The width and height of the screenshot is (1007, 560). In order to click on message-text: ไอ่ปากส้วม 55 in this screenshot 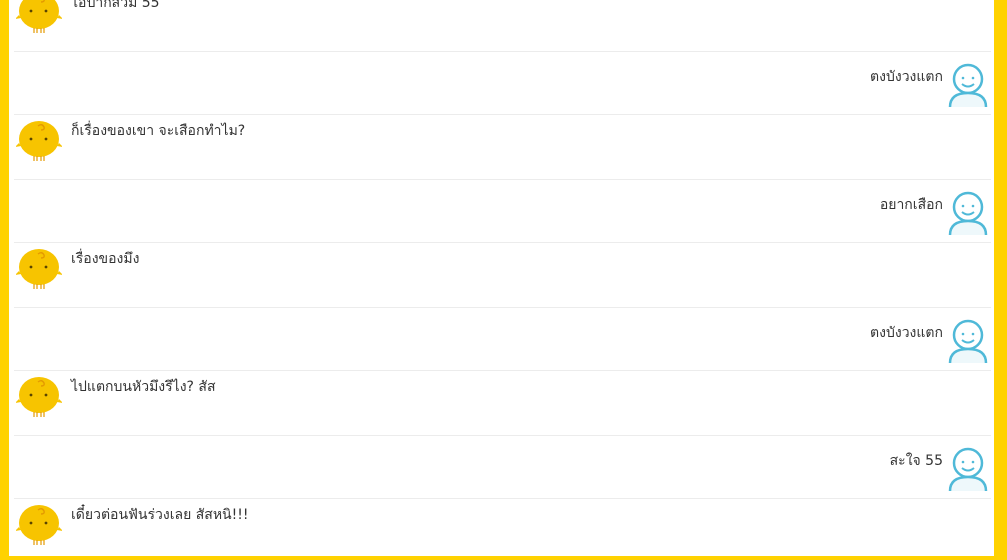, I will do `click(115, 5)`.